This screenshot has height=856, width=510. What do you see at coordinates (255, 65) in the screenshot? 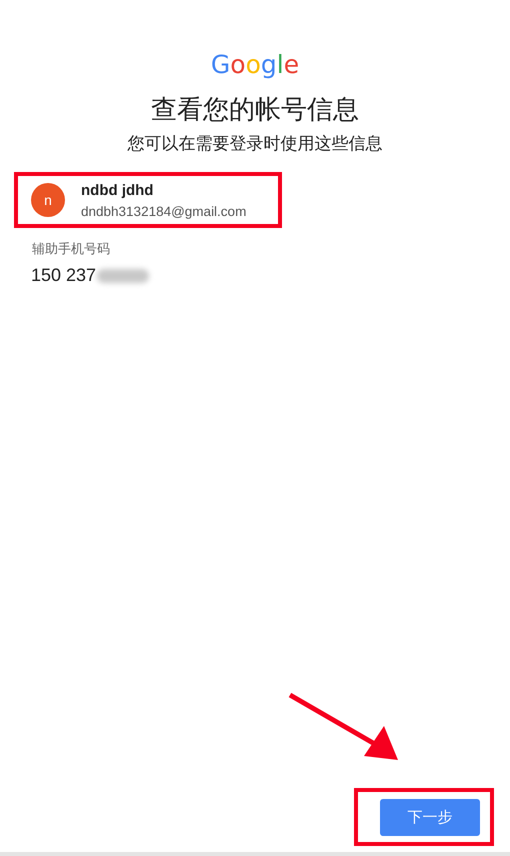
I see `google-logo: Google` at bounding box center [255, 65].